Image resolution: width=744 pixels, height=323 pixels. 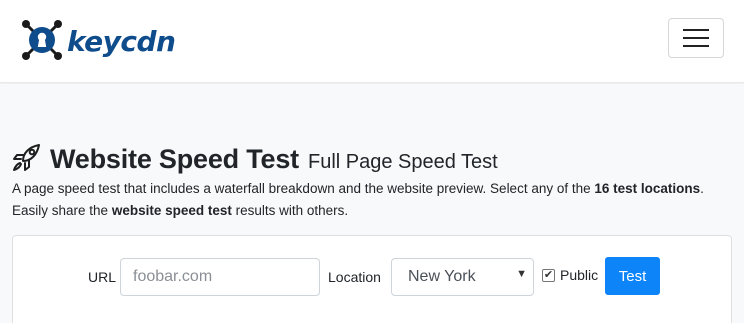 What do you see at coordinates (354, 277) in the screenshot?
I see `location-label: Location` at bounding box center [354, 277].